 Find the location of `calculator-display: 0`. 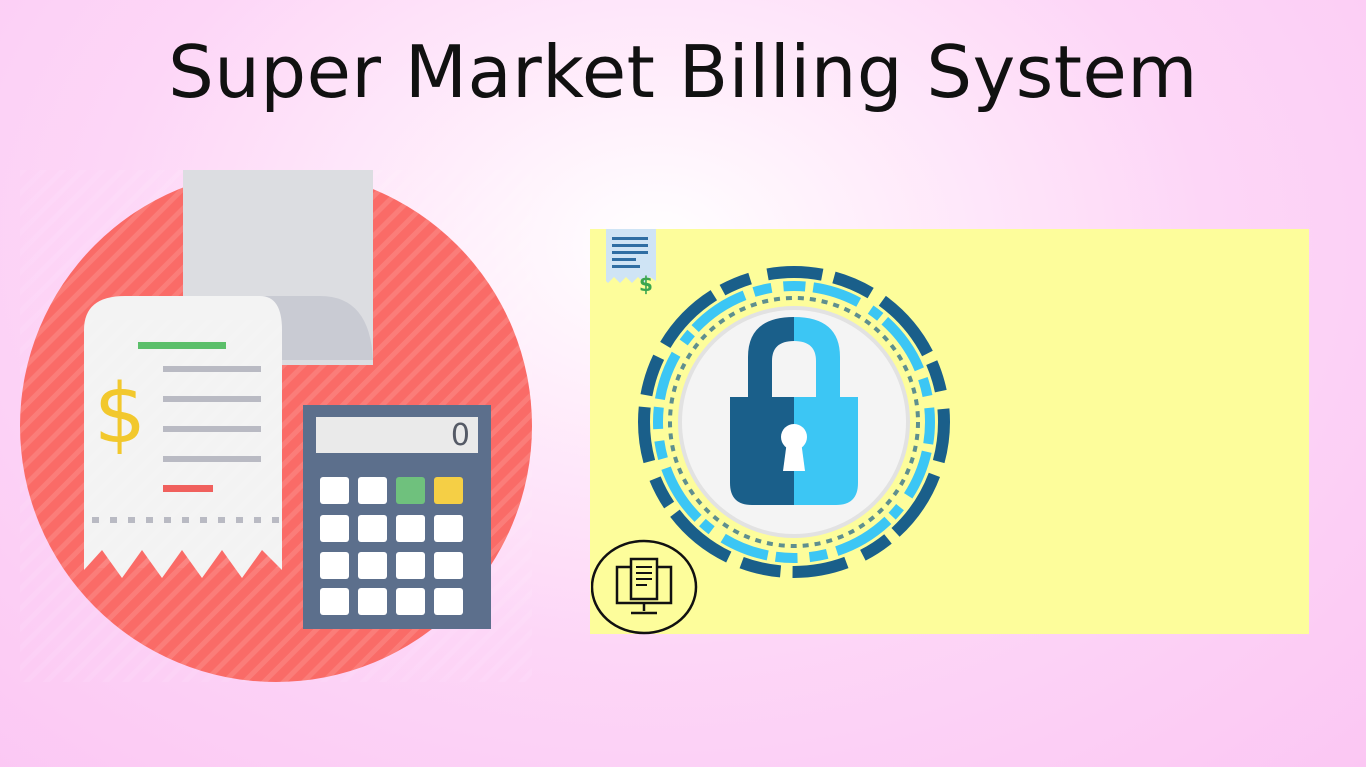

calculator-display: 0 is located at coordinates (460, 435).